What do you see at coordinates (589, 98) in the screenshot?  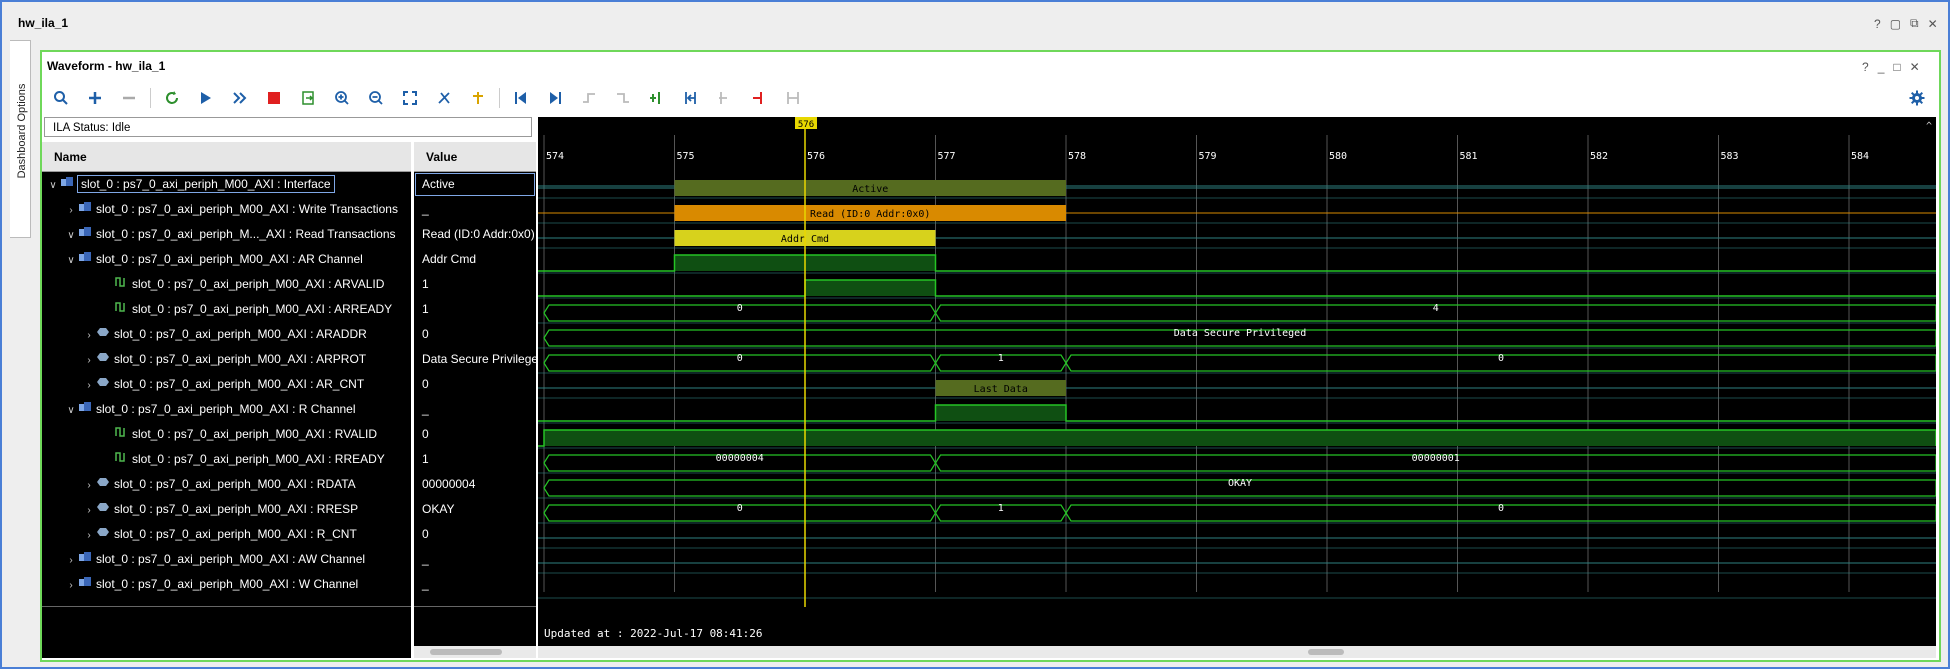 I see `prev-transition-icon` at bounding box center [589, 98].